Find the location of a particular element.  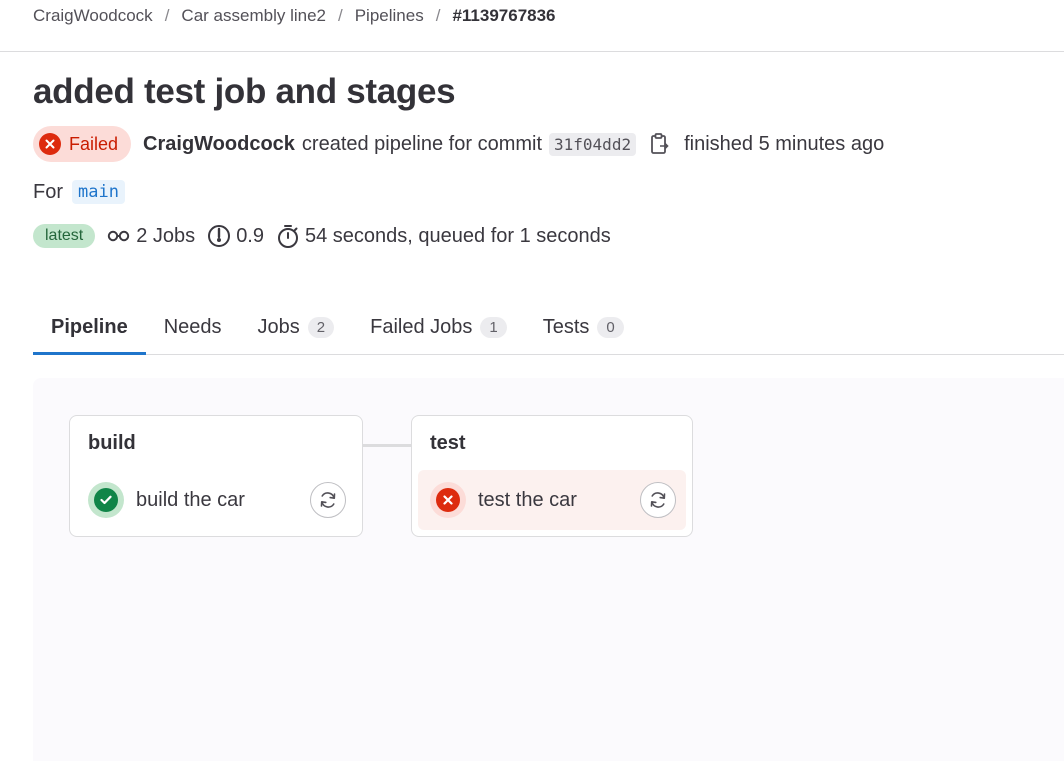

tab-jobs: Jobs 2 is located at coordinates (296, 327).